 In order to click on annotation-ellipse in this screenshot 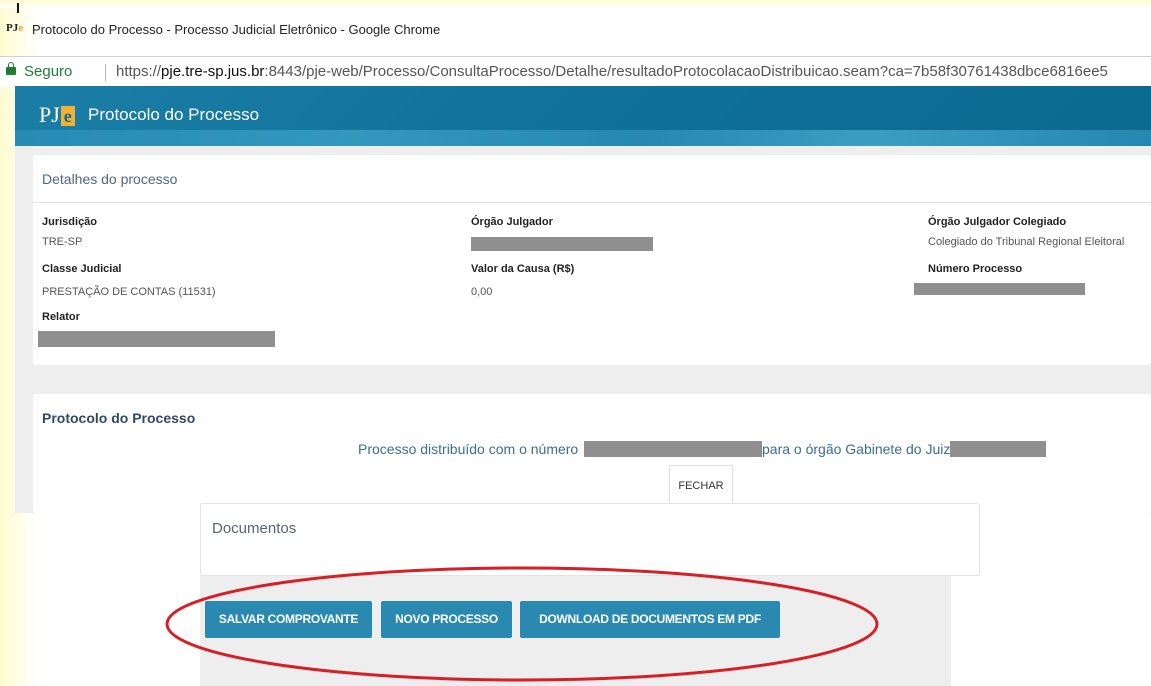, I will do `click(522, 624)`.